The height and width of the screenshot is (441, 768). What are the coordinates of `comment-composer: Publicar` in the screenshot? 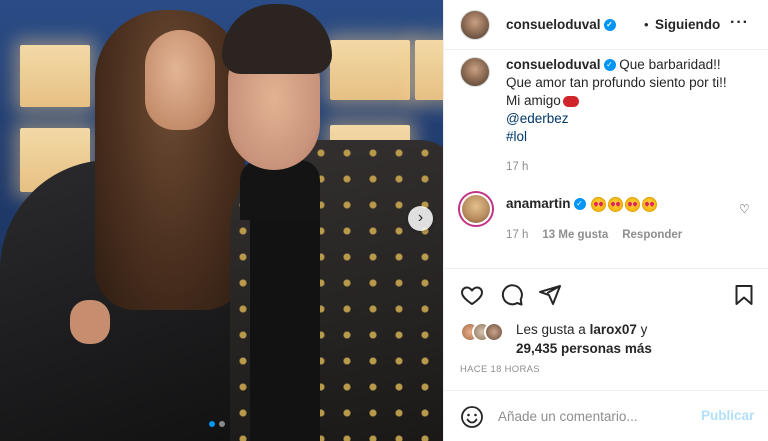 It's located at (606, 415).